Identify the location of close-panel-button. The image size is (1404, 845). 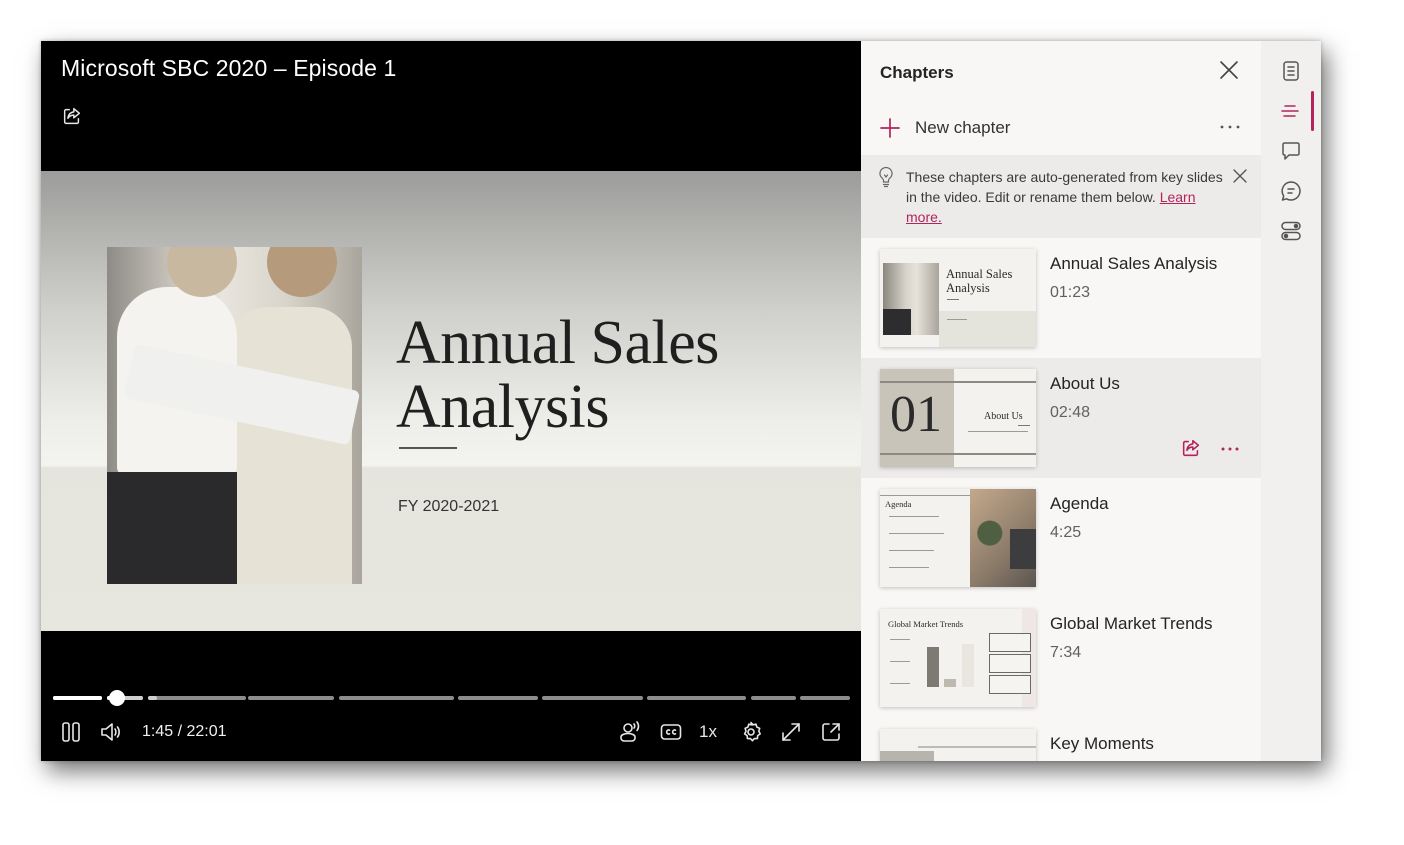
(1229, 70).